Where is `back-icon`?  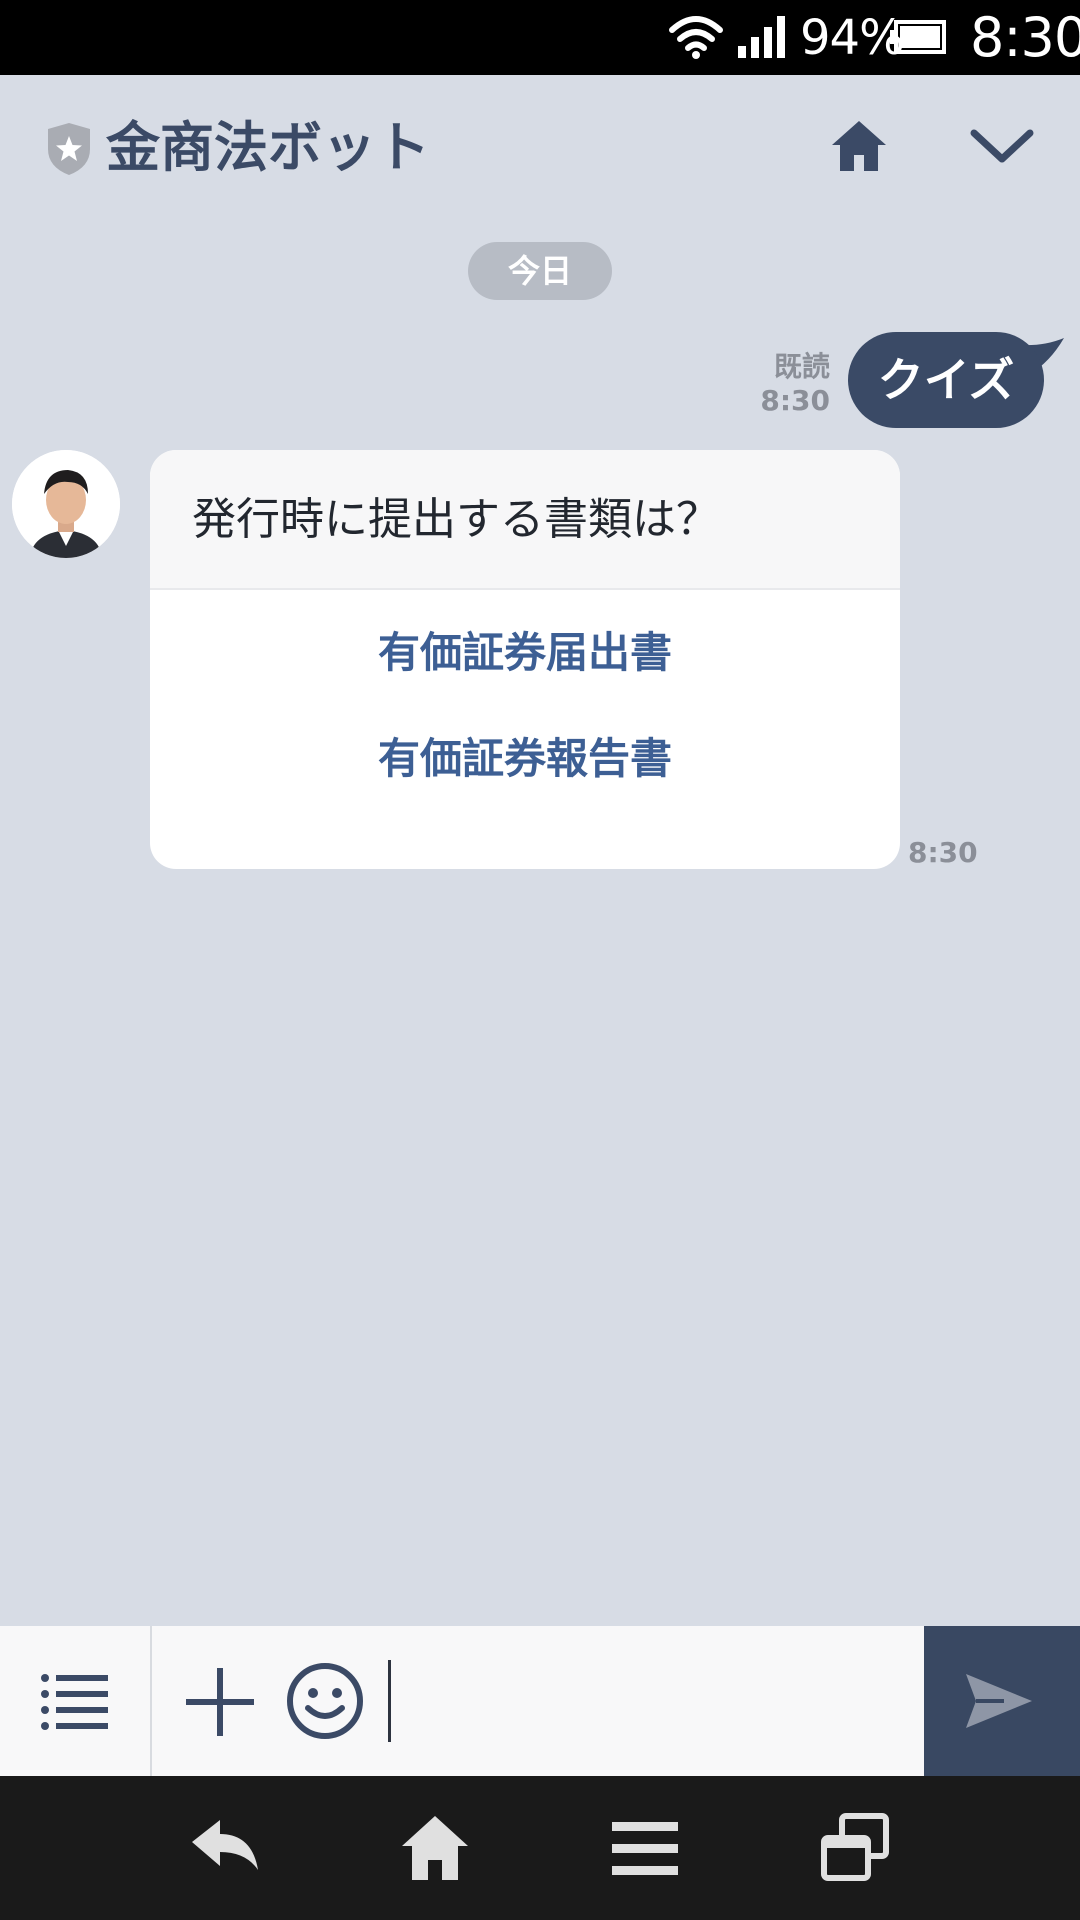 back-icon is located at coordinates (225, 1848).